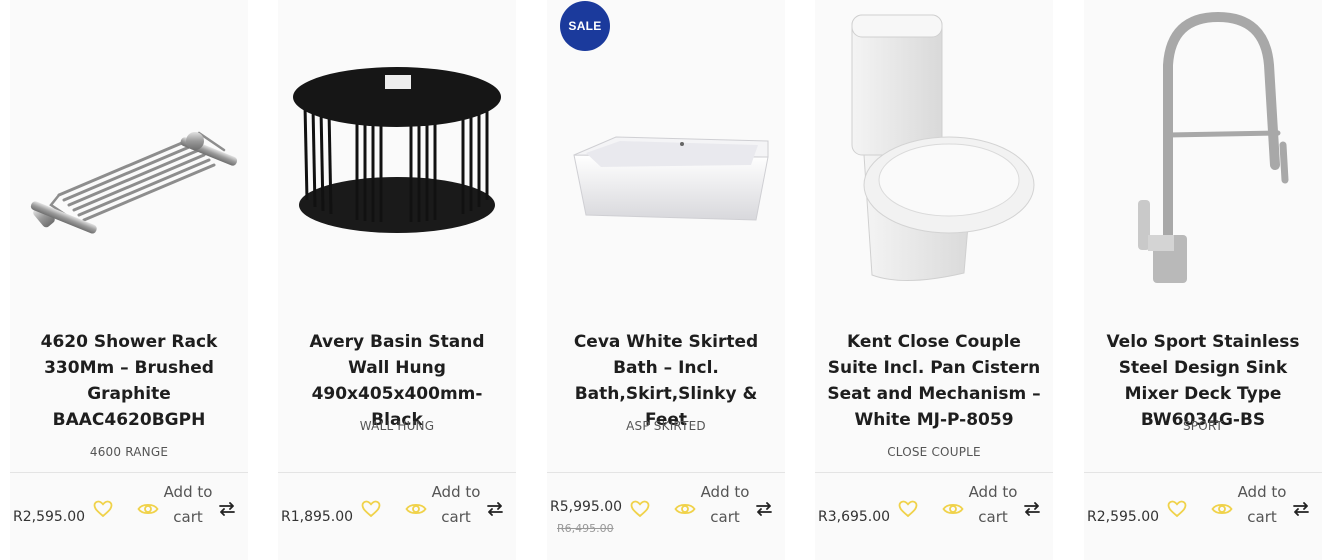  What do you see at coordinates (1213, 147) in the screenshot?
I see `sink-mixer-image` at bounding box center [1213, 147].